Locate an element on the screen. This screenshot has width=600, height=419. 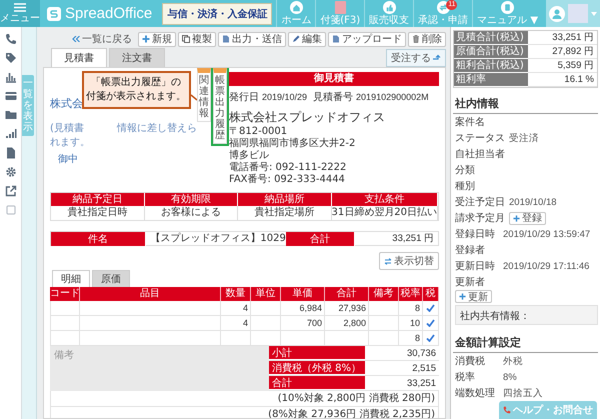
column-header: 税 is located at coordinates (431, 294).